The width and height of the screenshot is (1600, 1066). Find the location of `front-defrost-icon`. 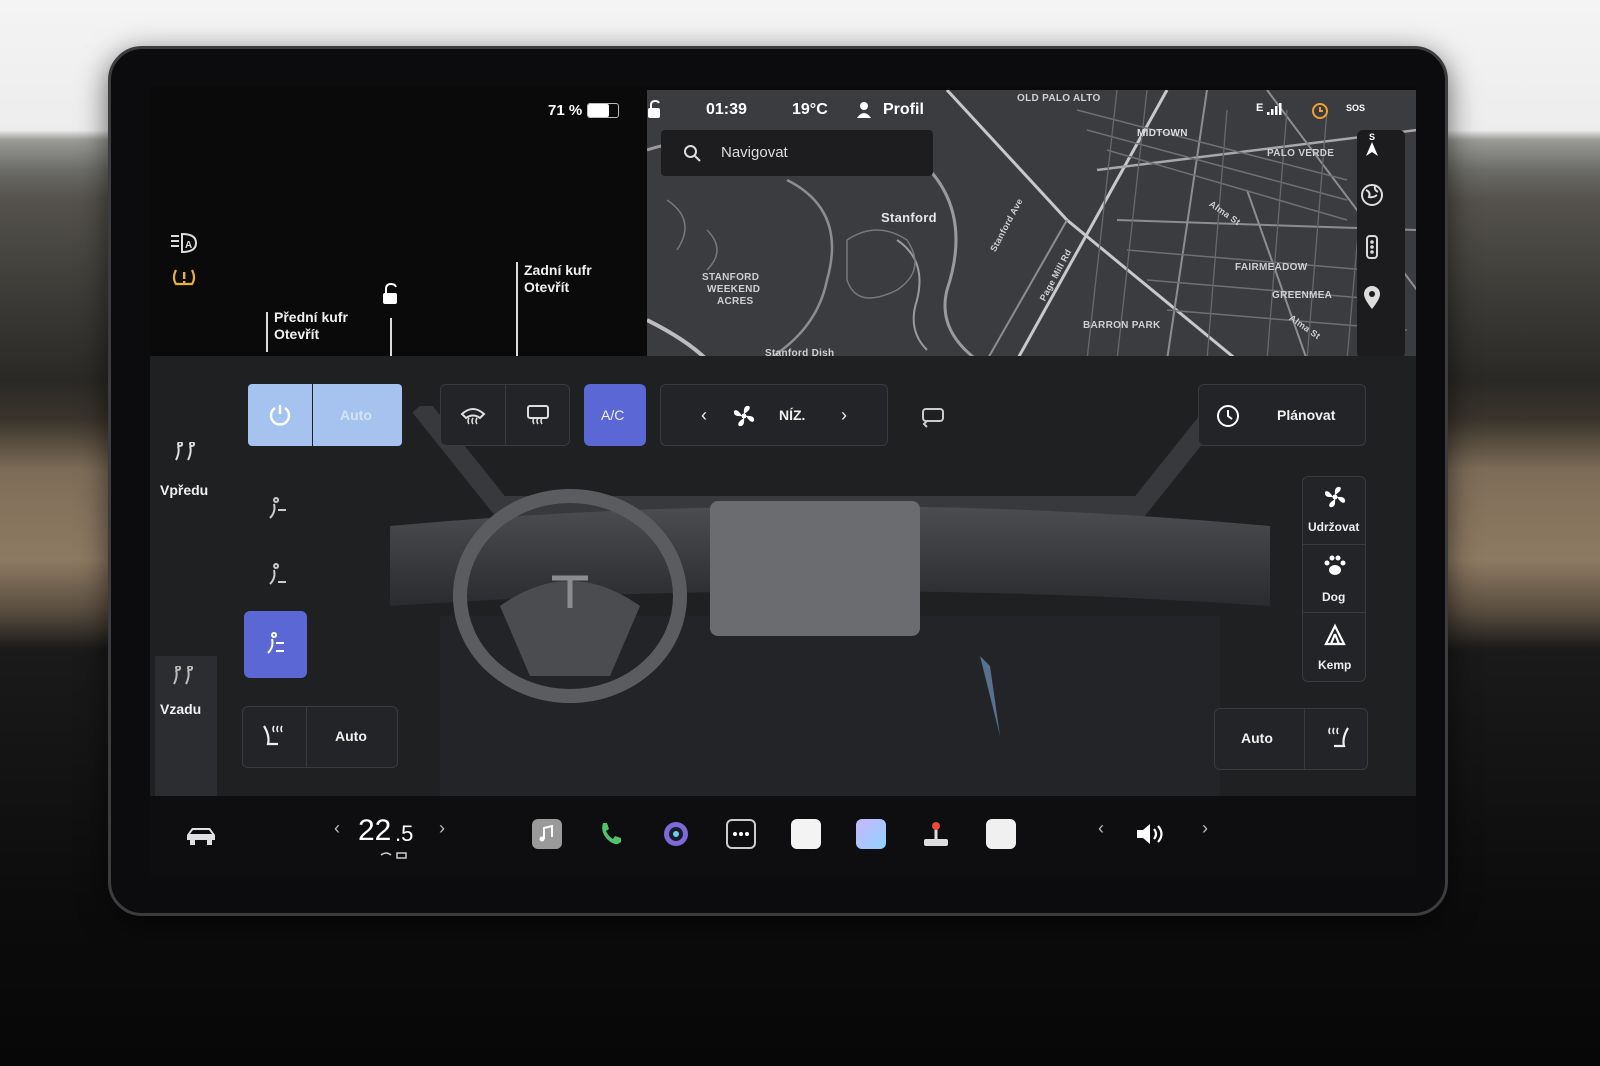

front-defrost-icon is located at coordinates (473, 415).